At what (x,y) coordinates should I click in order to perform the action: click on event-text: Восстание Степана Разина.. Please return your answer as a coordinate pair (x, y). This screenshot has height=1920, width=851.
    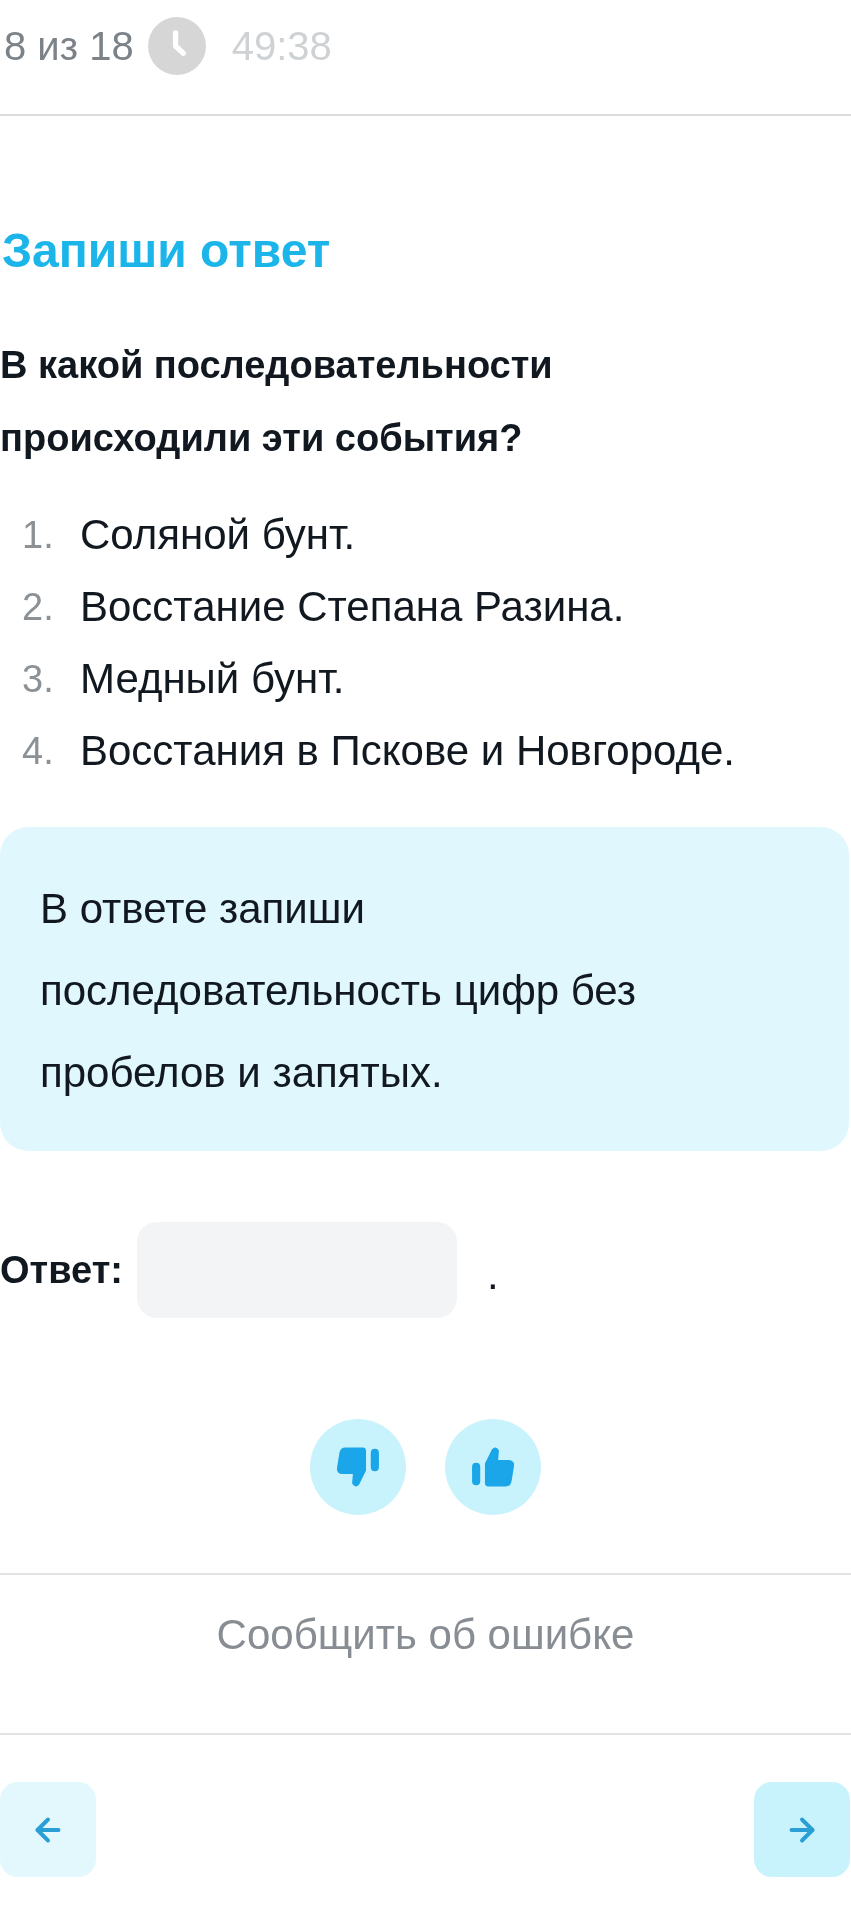
    Looking at the image, I should click on (352, 607).